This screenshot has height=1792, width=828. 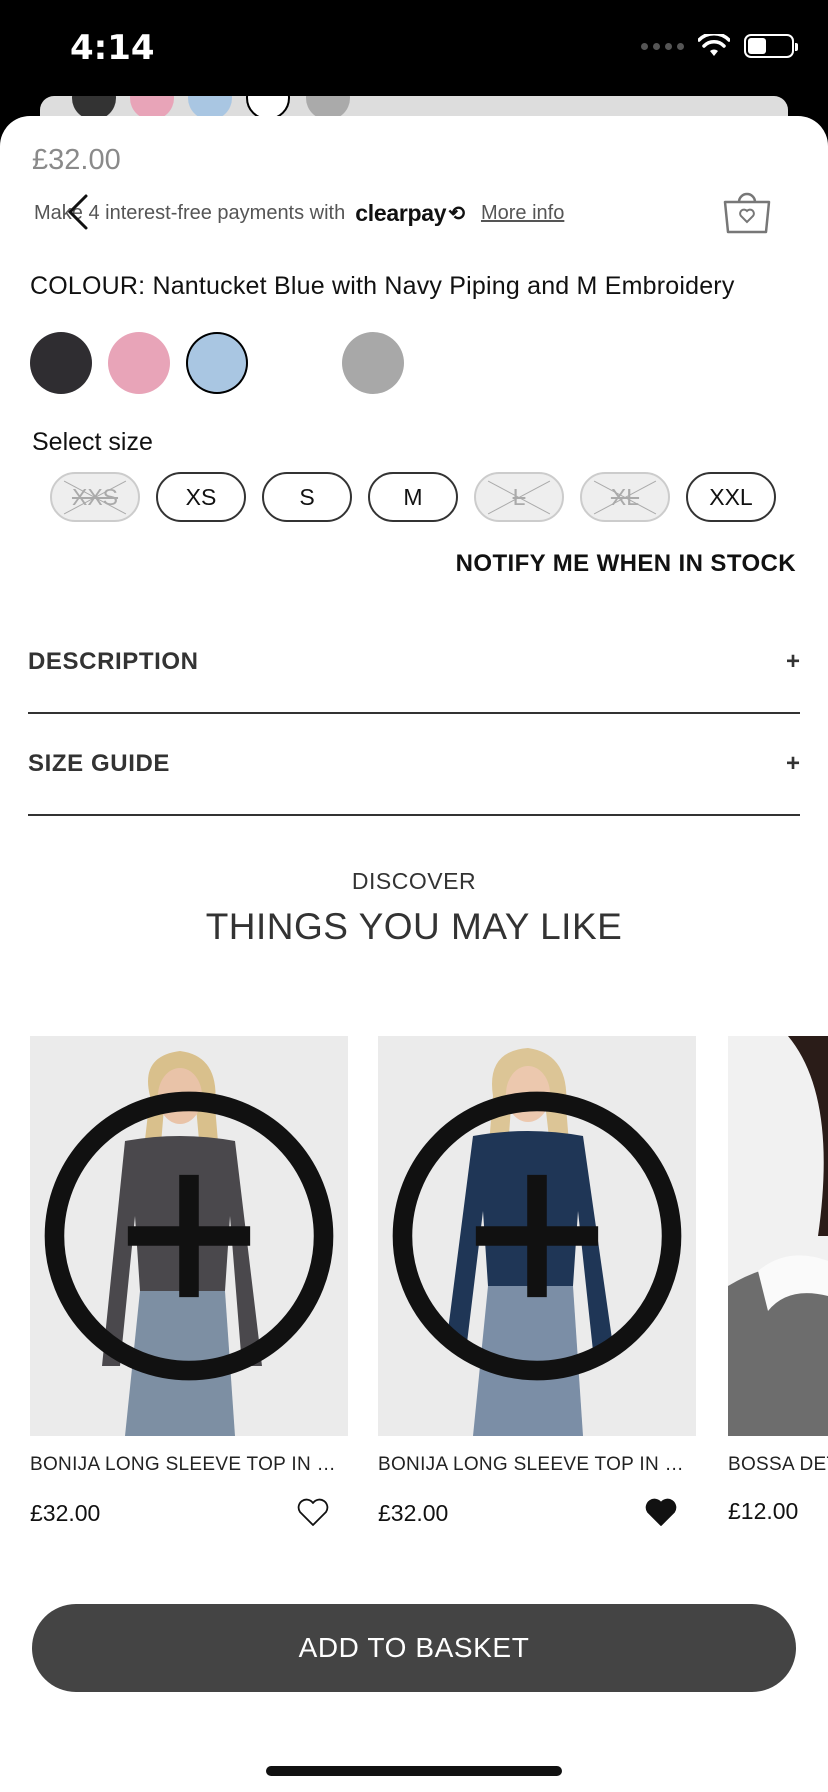 I want to click on wifi-icon, so click(x=714, y=45).